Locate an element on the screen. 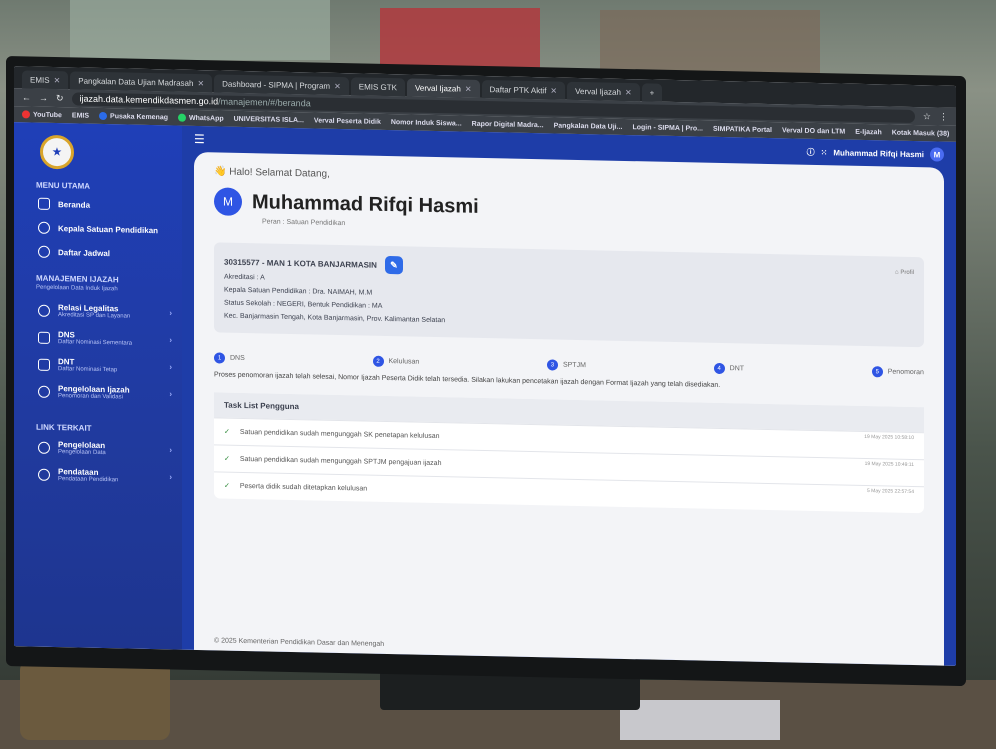 The image size is (996, 749). step-label: DNT is located at coordinates (737, 369).